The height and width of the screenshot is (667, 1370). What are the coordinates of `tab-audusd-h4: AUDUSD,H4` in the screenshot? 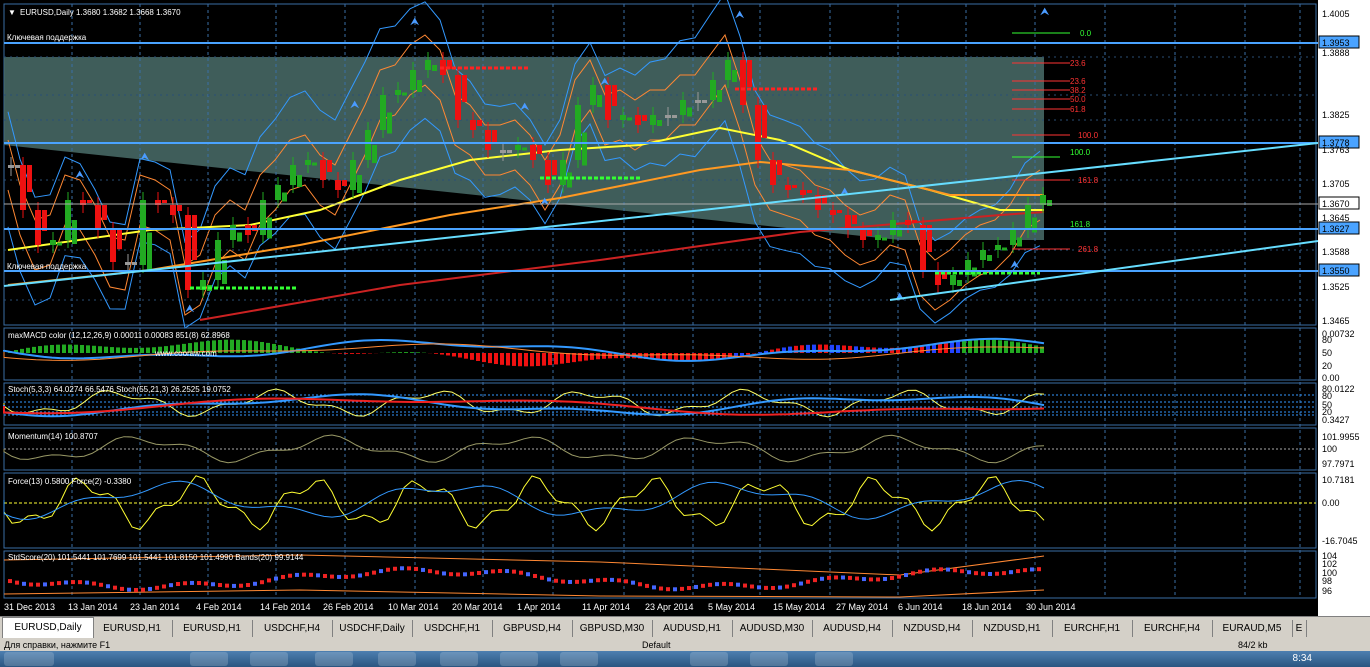 It's located at (852, 628).